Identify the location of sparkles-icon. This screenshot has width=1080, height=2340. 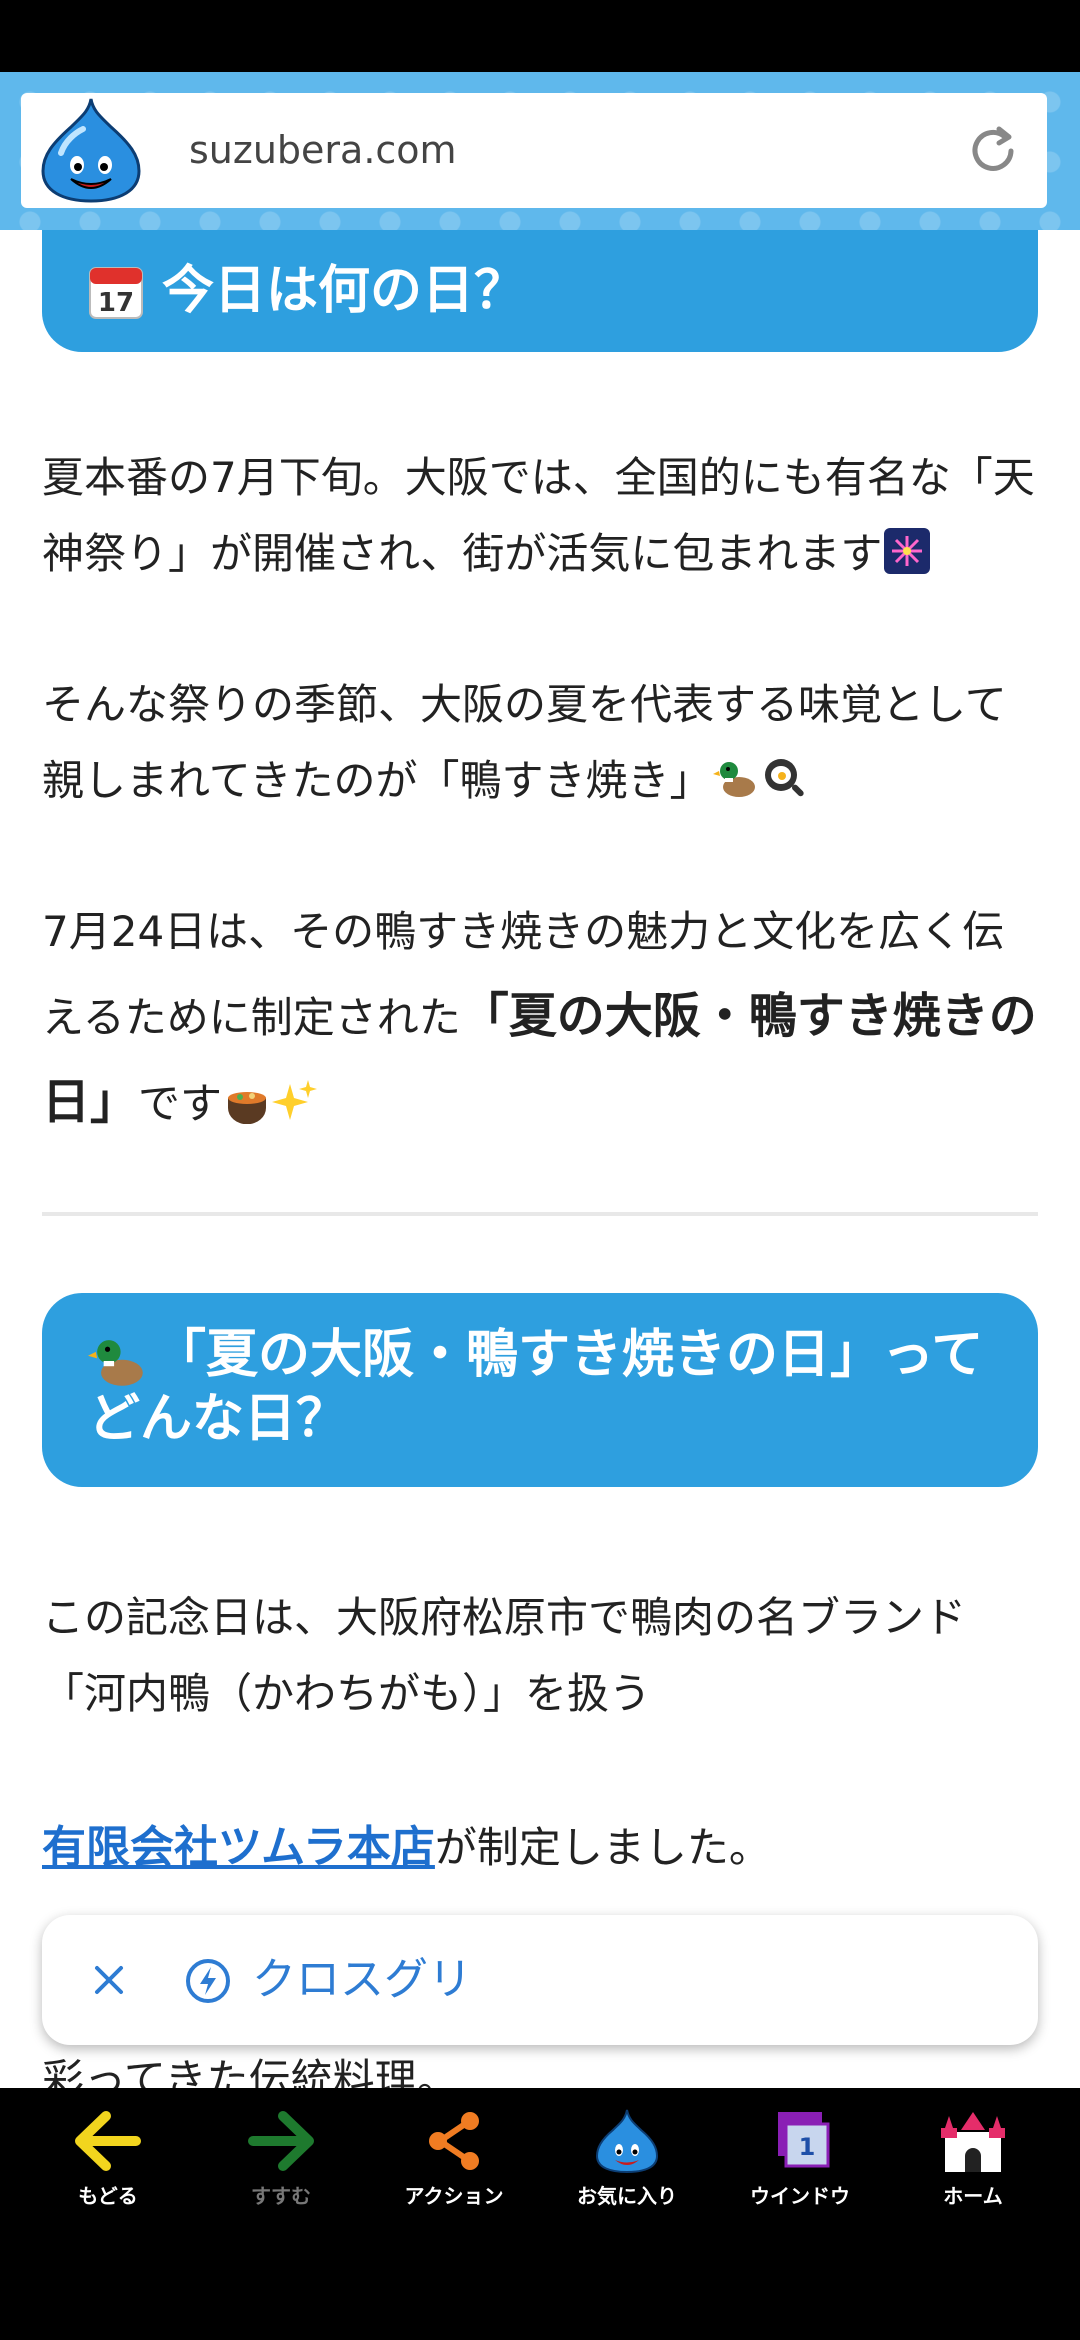
(295, 1100).